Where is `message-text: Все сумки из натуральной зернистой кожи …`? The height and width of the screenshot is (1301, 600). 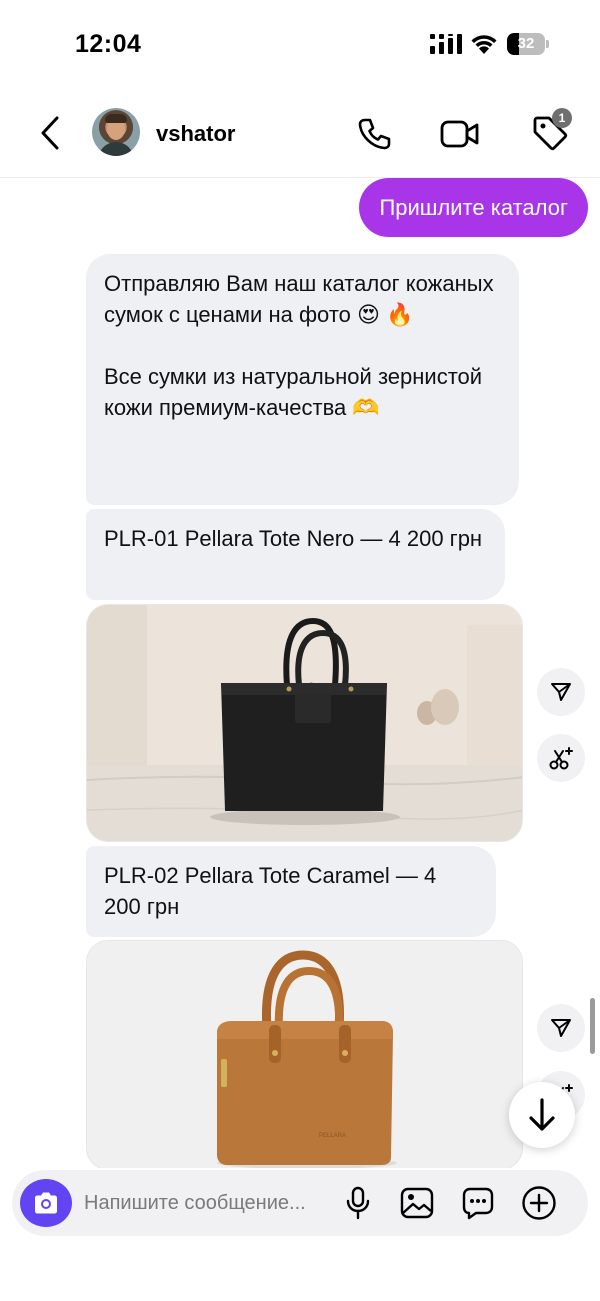 message-text: Все сумки из натуральной зернистой кожи … is located at coordinates (293, 392).